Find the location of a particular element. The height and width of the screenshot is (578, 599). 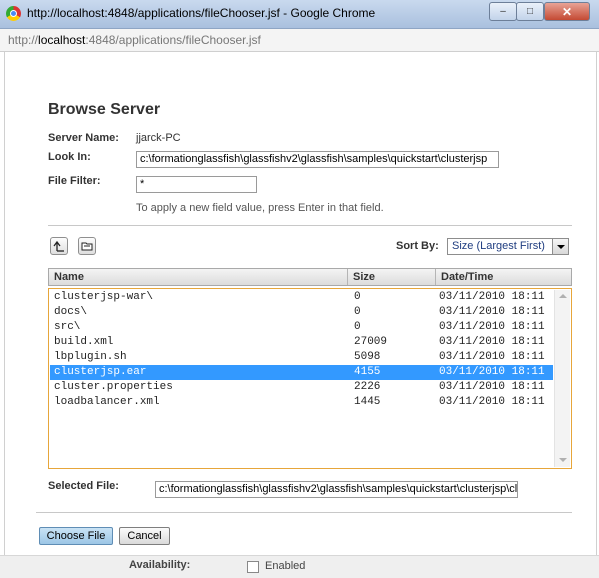

file-row: docs\ 0 03/11/2010 18:11 is located at coordinates (301, 312).